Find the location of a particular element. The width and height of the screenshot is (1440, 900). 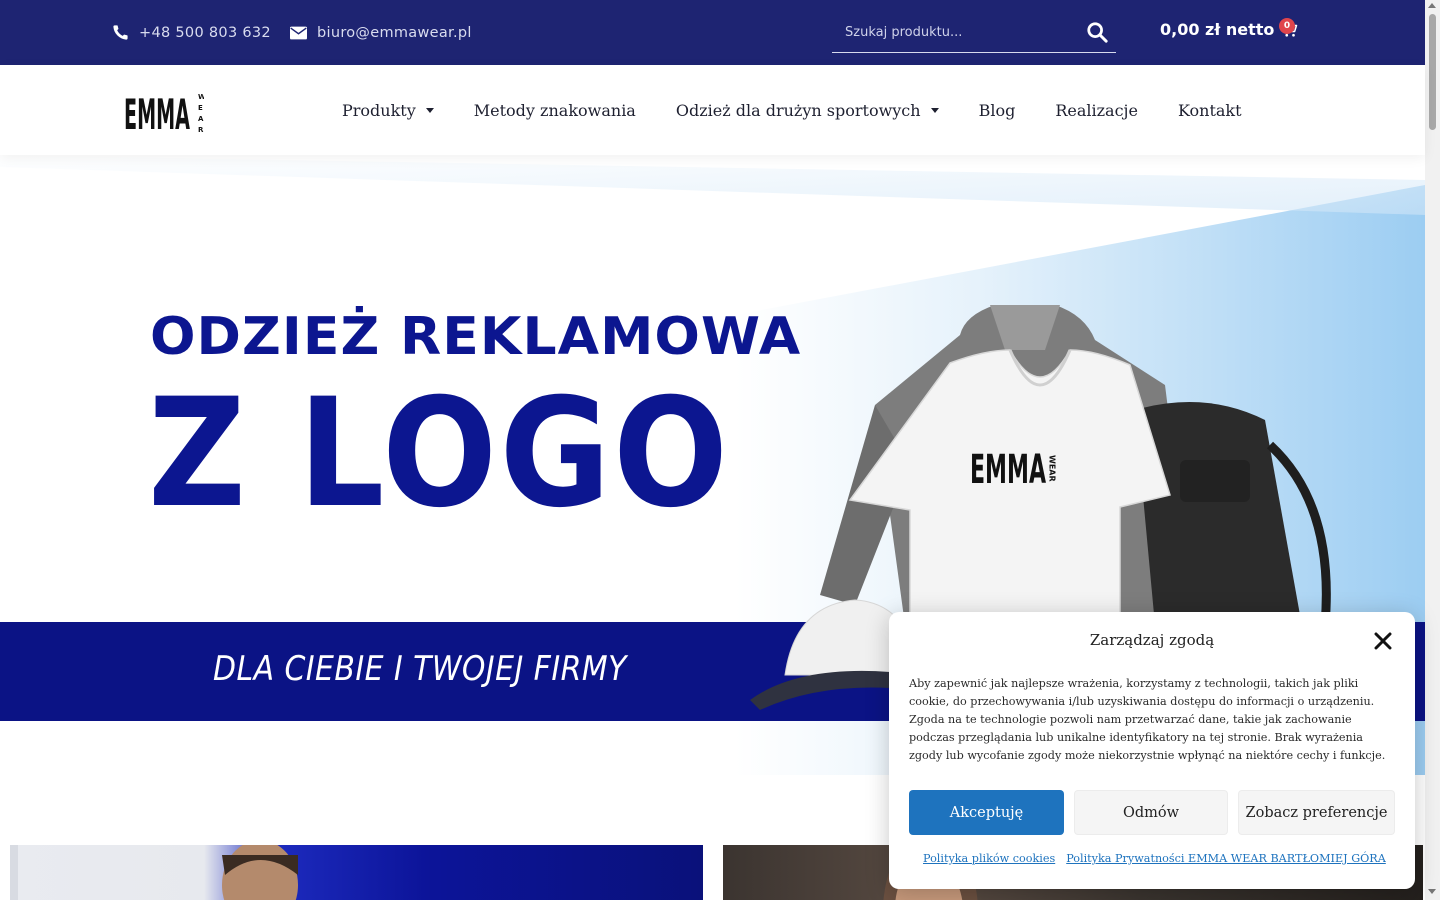

consent-title: Zarządzaj zgodą is located at coordinates (1152, 640).